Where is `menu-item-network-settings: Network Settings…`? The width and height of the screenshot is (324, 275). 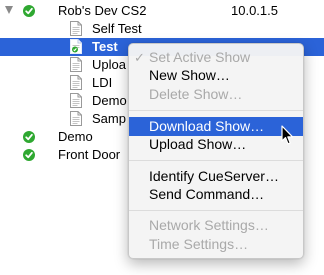
menu-item-network-settings: Network Settings… is located at coordinates (216, 225).